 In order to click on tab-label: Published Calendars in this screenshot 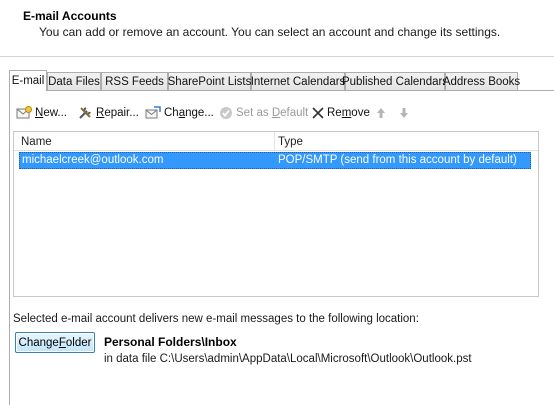, I will do `click(395, 81)`.